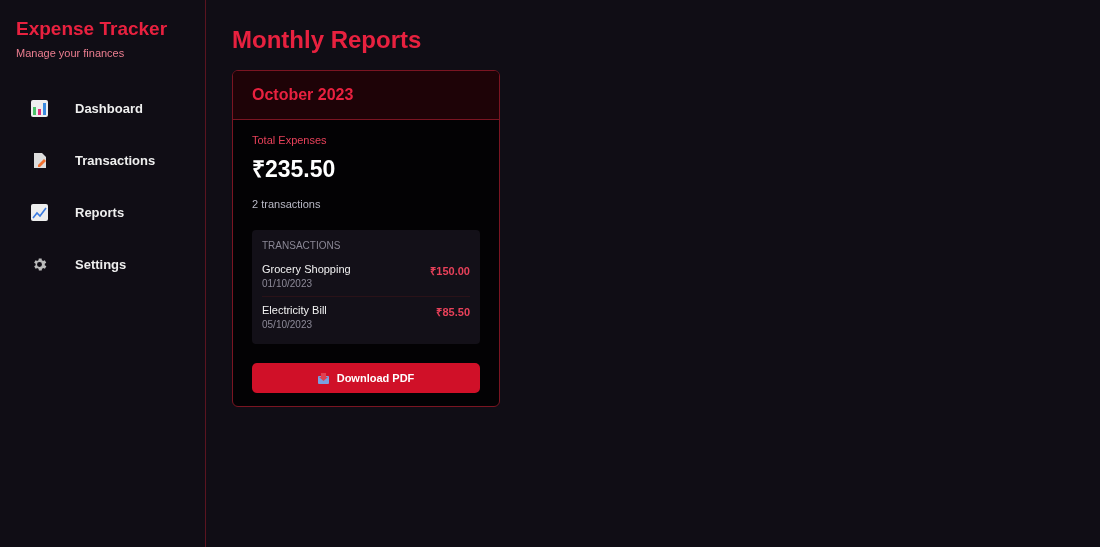  Describe the element at coordinates (39, 108) in the screenshot. I see `bar-chart-icon` at that location.